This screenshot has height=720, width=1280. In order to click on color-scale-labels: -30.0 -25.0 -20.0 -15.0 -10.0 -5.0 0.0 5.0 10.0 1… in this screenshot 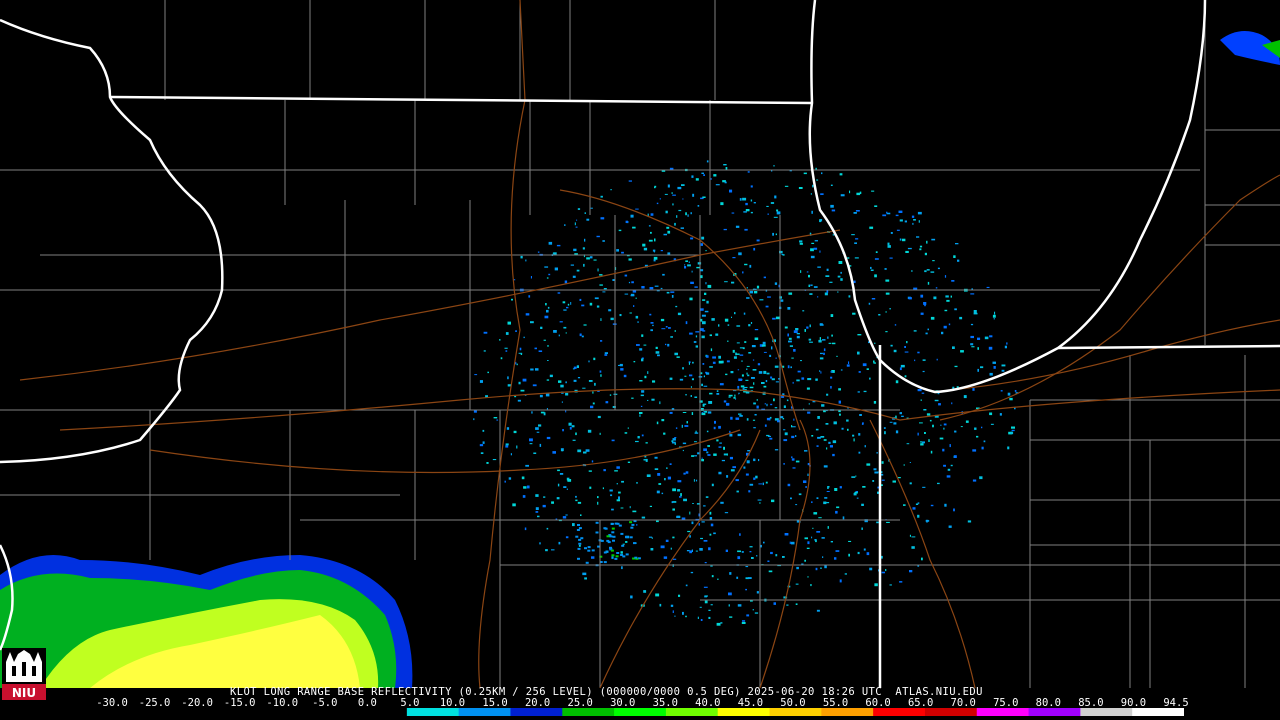, I will do `click(640, 703)`.